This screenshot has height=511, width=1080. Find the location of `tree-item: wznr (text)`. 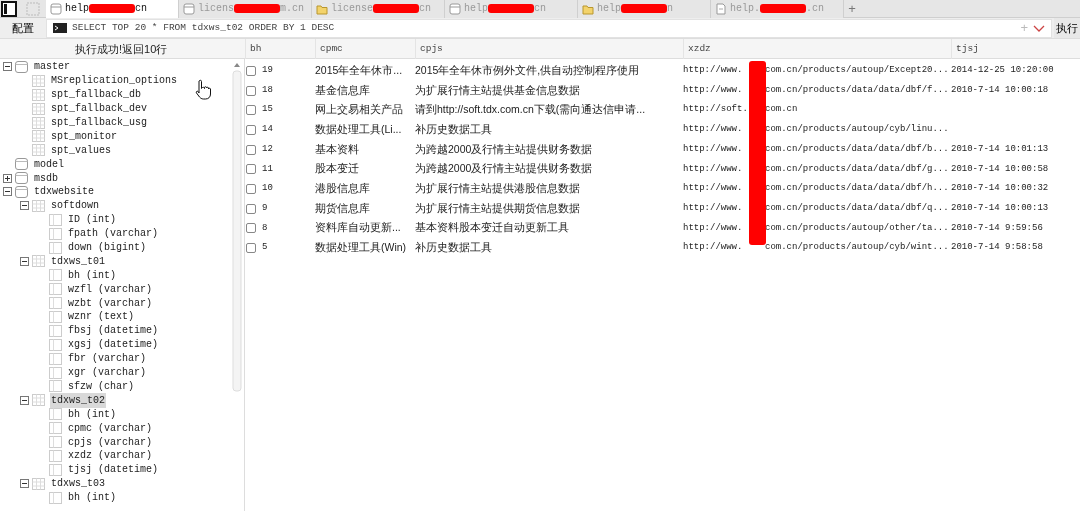

tree-item: wznr (text) is located at coordinates (101, 317).